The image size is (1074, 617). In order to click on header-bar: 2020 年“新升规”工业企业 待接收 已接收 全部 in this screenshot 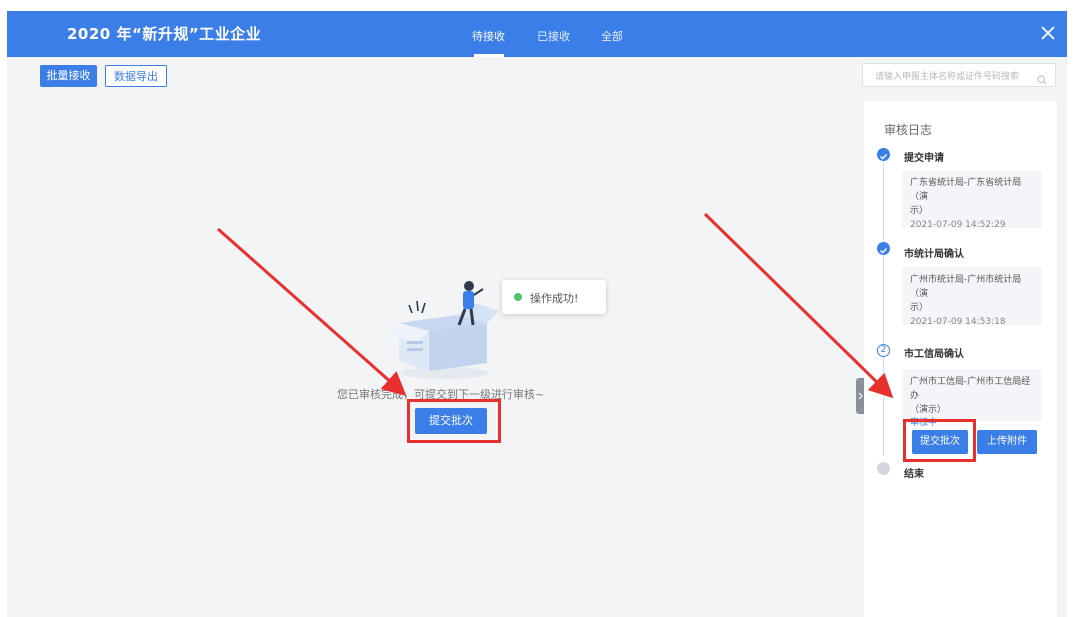, I will do `click(537, 34)`.